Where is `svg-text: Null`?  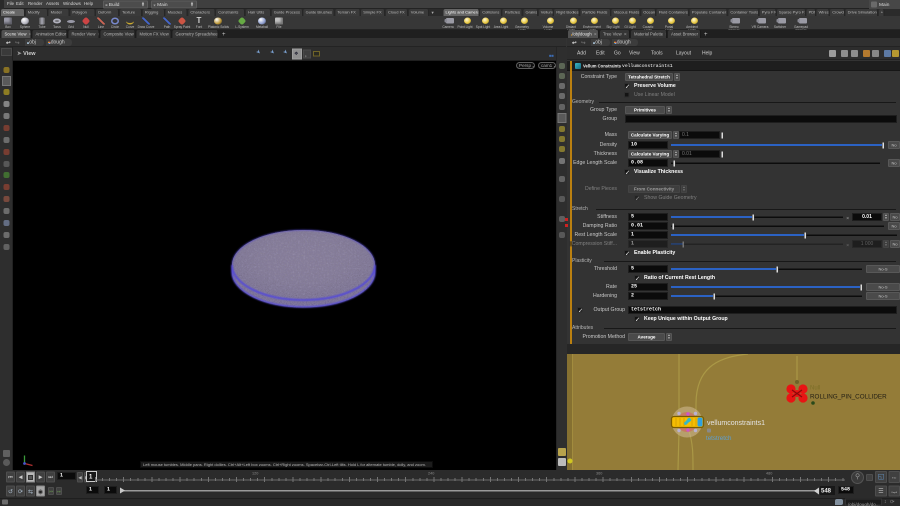 svg-text: Null is located at coordinates (815, 389).